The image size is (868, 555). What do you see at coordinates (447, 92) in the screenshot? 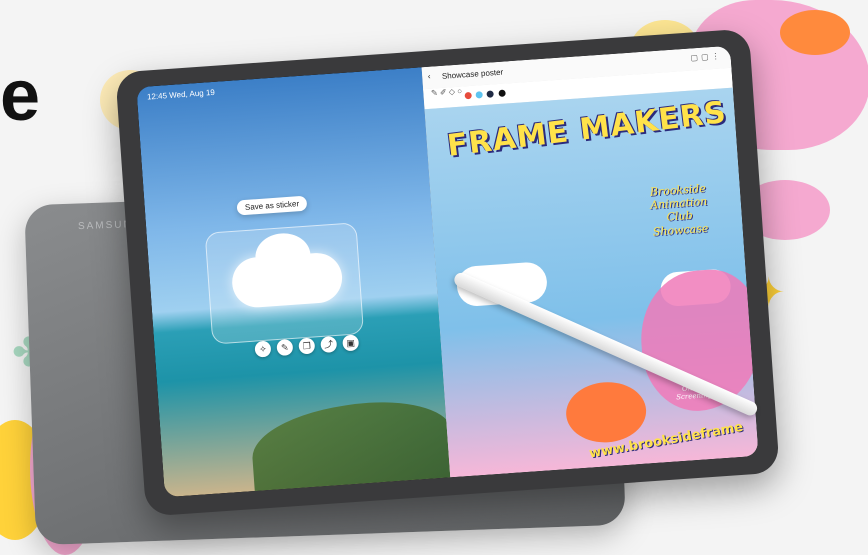
I see `pen-tool-icon: ✎ ✐ ◇ ○` at bounding box center [447, 92].